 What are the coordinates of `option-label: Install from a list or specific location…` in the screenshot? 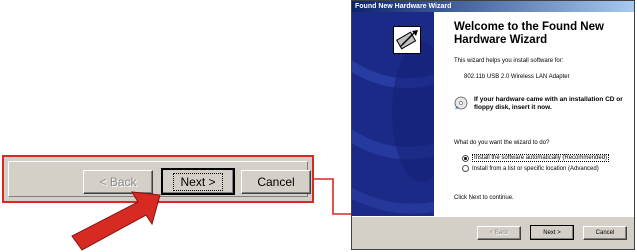 It's located at (535, 168).